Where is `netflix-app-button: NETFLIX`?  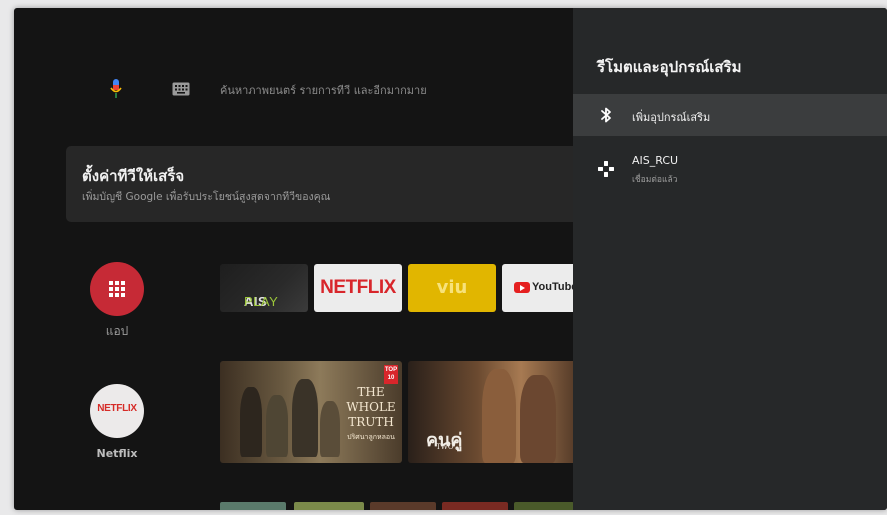
netflix-app-button: NETFLIX is located at coordinates (117, 411).